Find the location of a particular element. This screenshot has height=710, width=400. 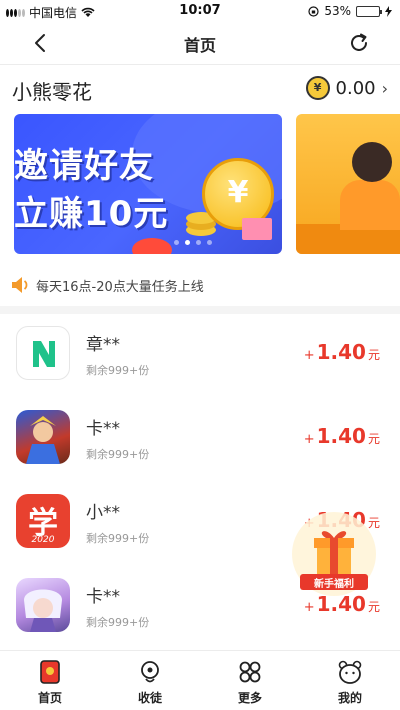

page-title: 首页 is located at coordinates (199, 45).